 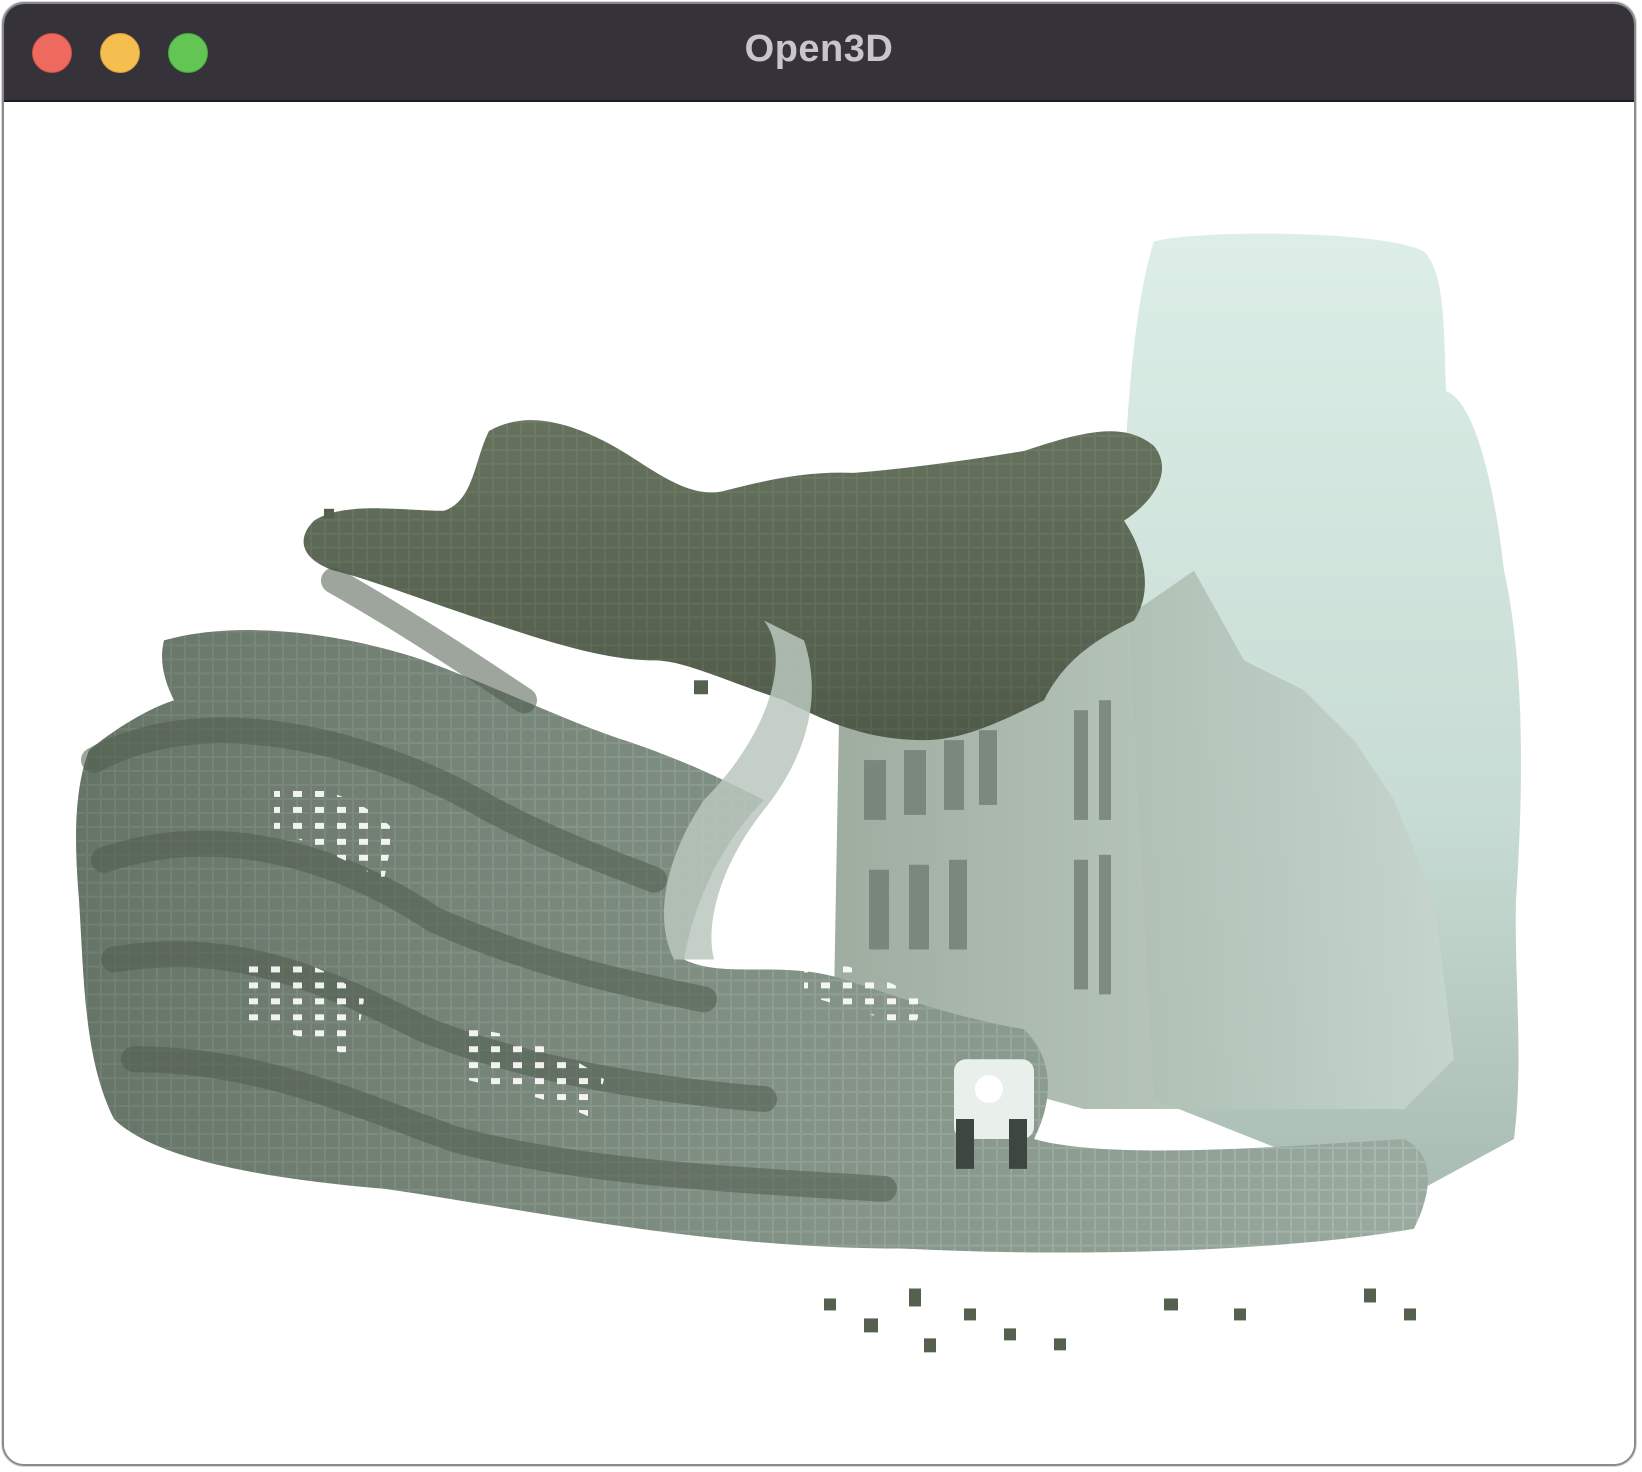 I want to click on title-bar: Open3D, so click(x=819, y=53).